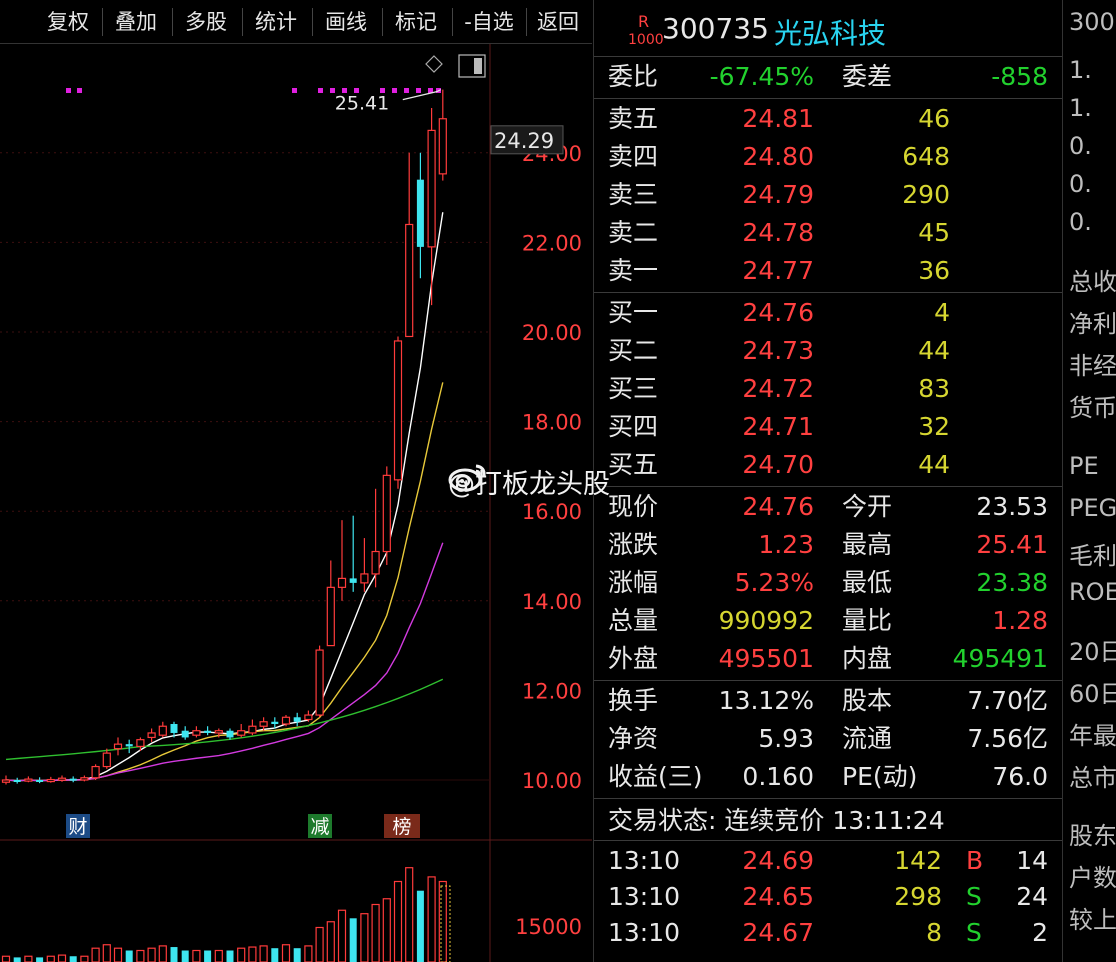  I want to click on tick-count: 24, so click(1032, 896).